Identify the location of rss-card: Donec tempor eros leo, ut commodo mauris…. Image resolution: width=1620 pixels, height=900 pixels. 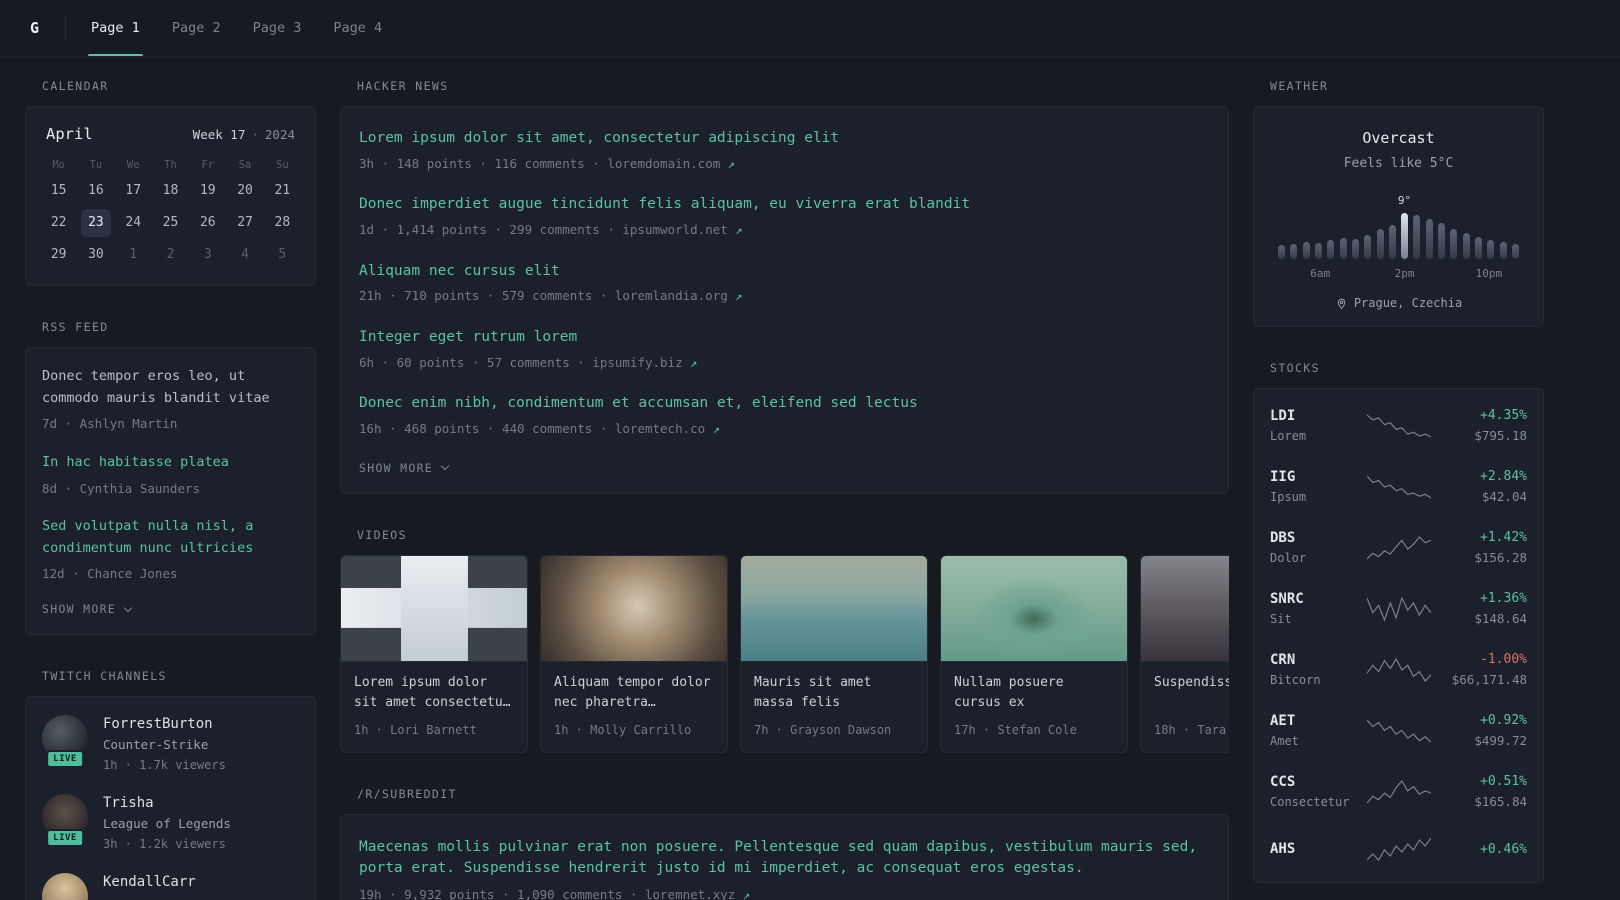
(170, 491).